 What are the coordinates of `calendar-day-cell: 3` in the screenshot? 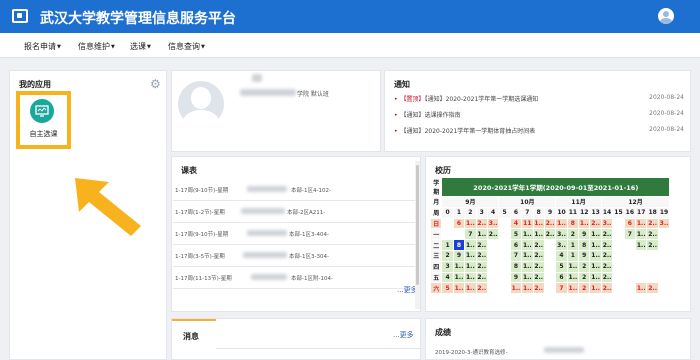 It's located at (447, 266).